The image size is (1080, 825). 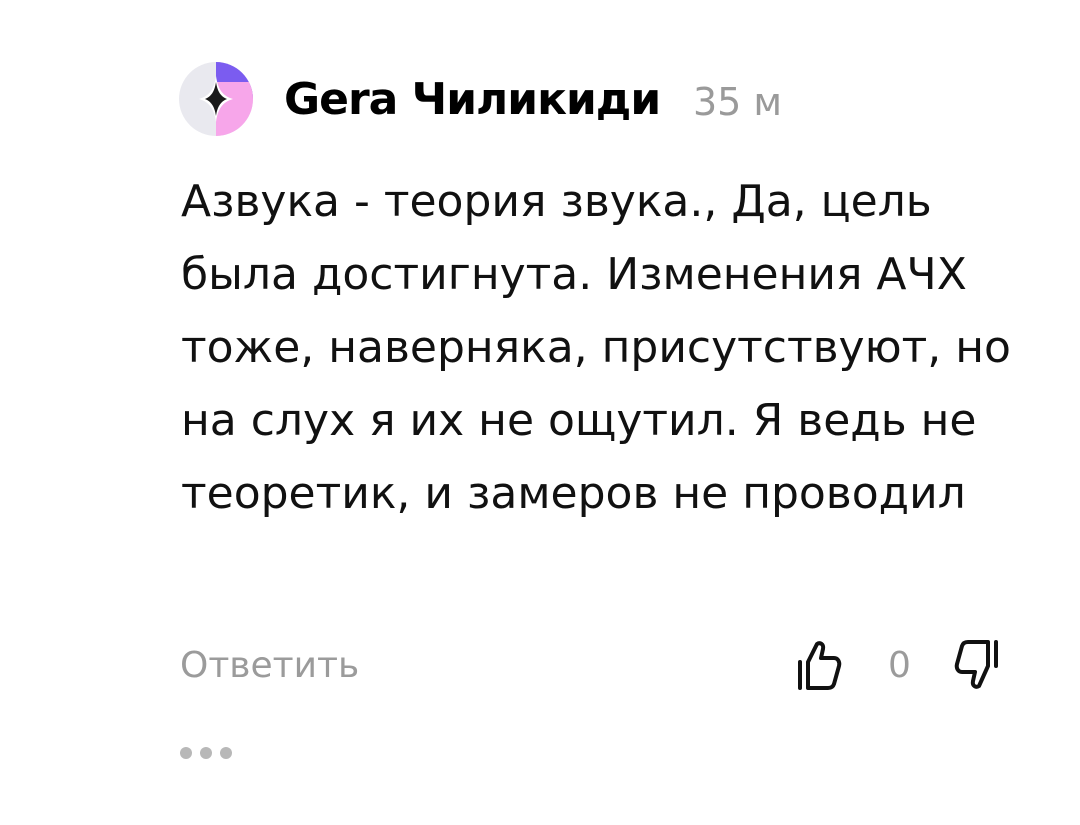 What do you see at coordinates (899, 665) in the screenshot?
I see `likes-count: 0` at bounding box center [899, 665].